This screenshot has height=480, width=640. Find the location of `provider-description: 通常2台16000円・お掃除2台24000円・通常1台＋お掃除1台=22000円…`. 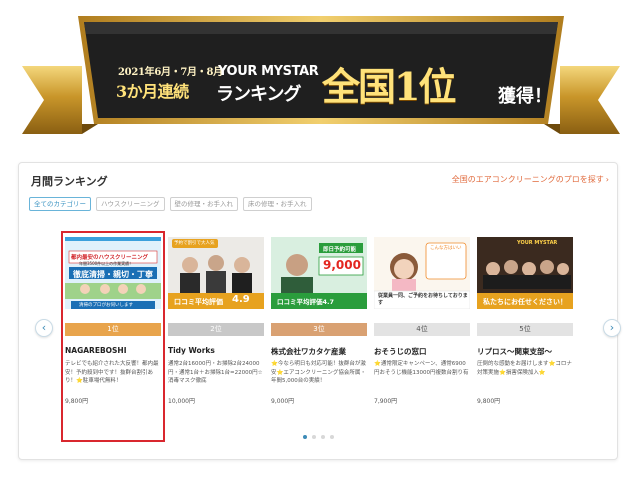

provider-description: 通常2台16000円・お掃除2台24000円・通常1台＋お掃除1台=22000円… is located at coordinates (215, 372).